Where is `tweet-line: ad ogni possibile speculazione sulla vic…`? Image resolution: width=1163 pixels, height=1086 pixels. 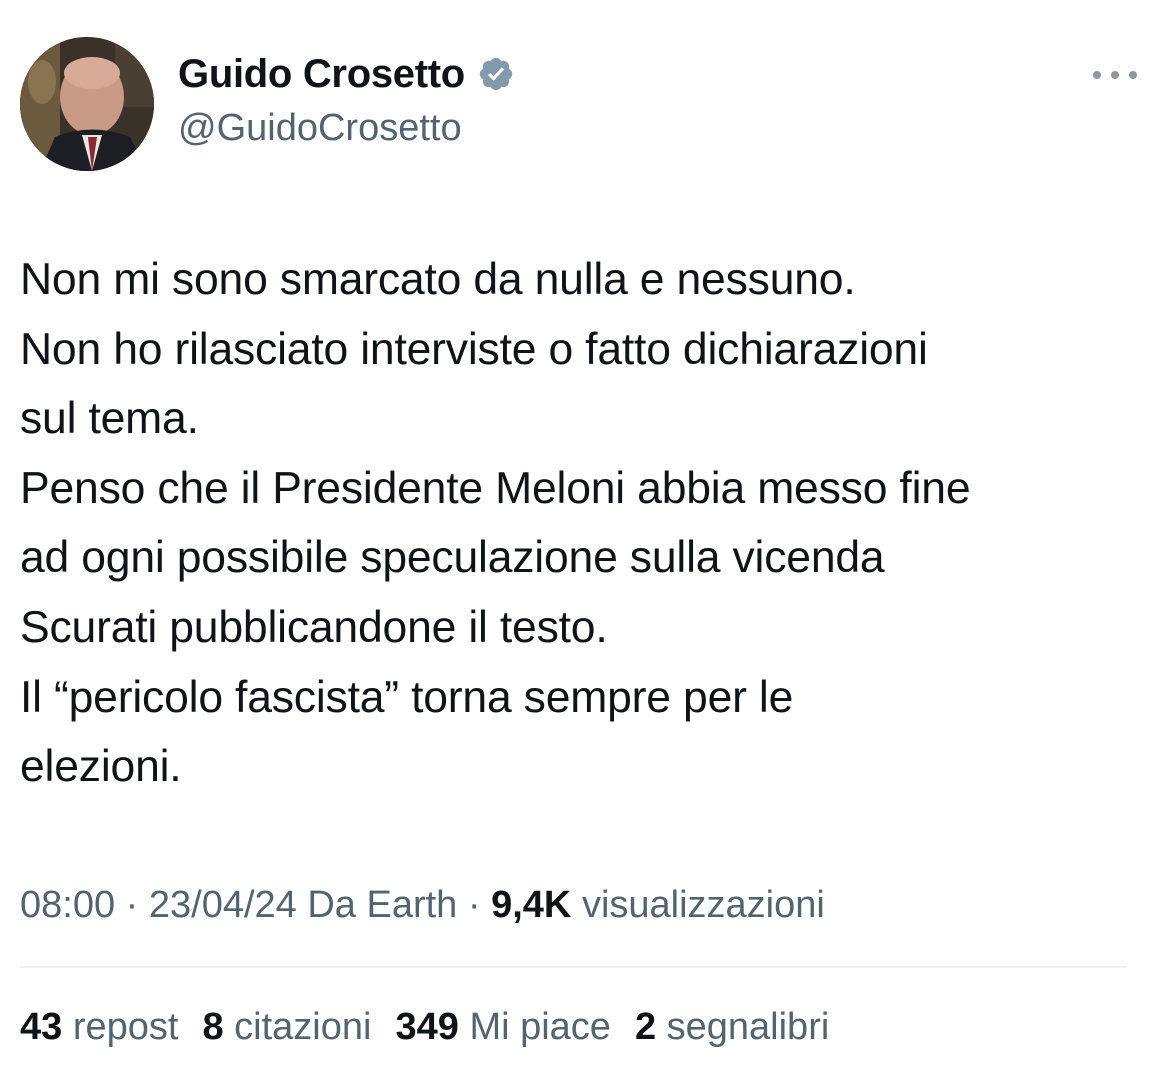
tweet-line: ad ogni possibile speculazione sulla vic… is located at coordinates (452, 558).